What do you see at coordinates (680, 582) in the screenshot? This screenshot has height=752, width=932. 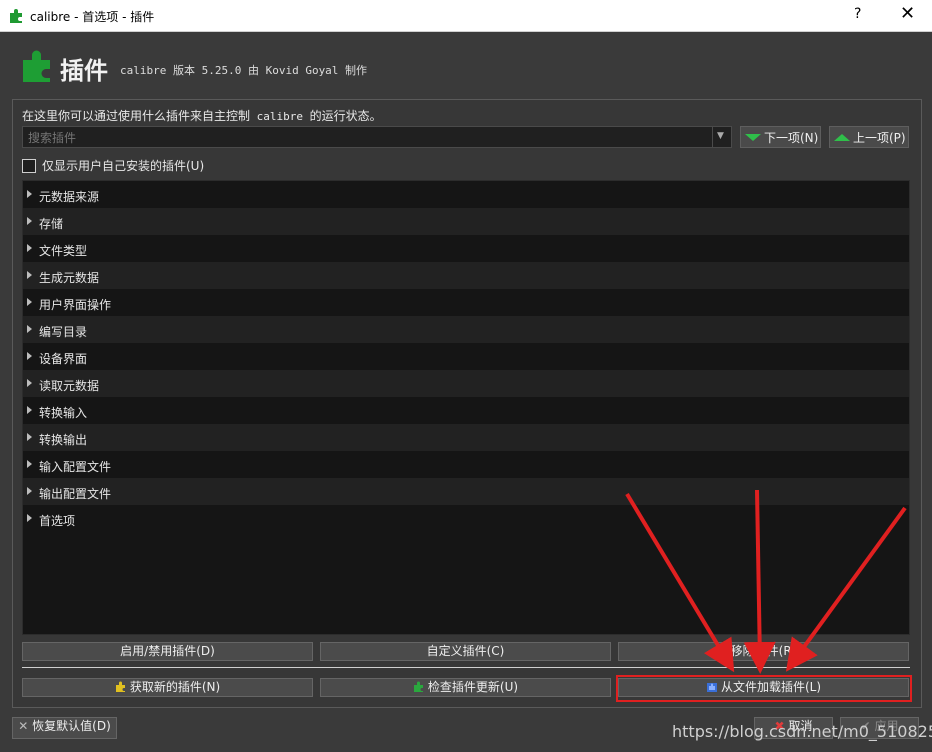 I see `red-arrow-left` at bounding box center [680, 582].